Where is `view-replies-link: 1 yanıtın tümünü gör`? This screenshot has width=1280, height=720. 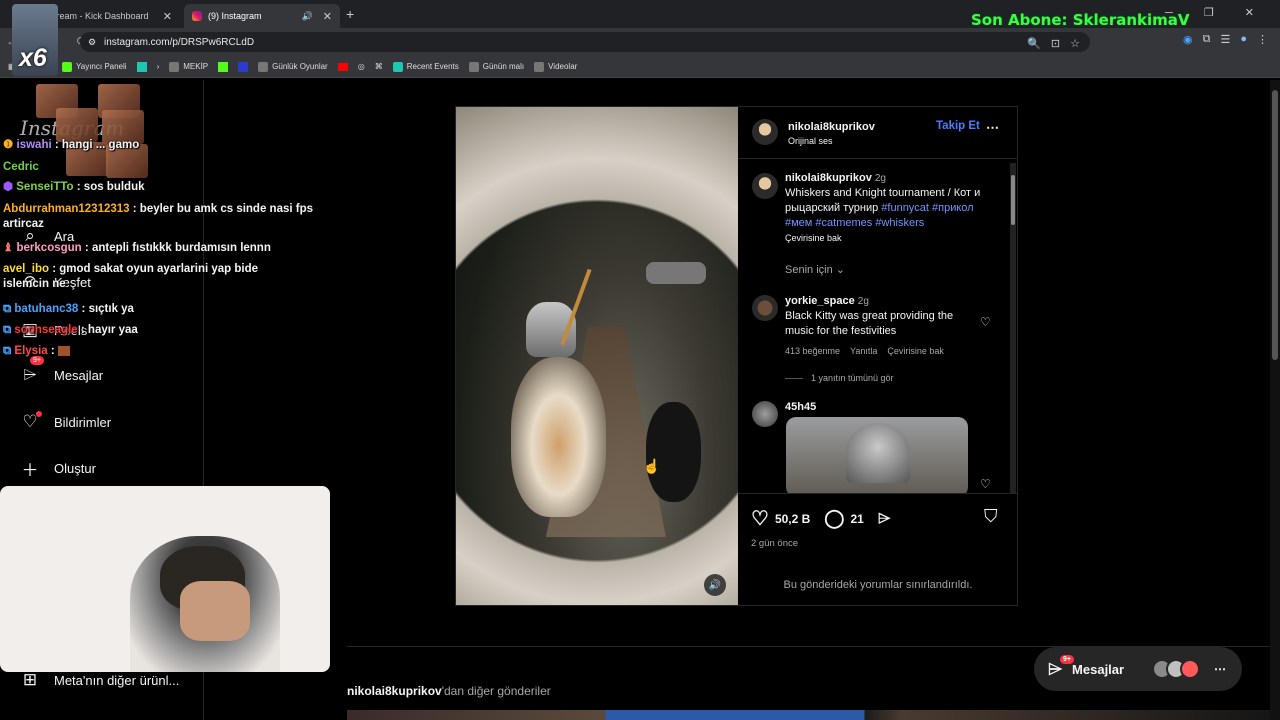
view-replies-link: 1 yanıtın tümünü gör is located at coordinates (839, 378).